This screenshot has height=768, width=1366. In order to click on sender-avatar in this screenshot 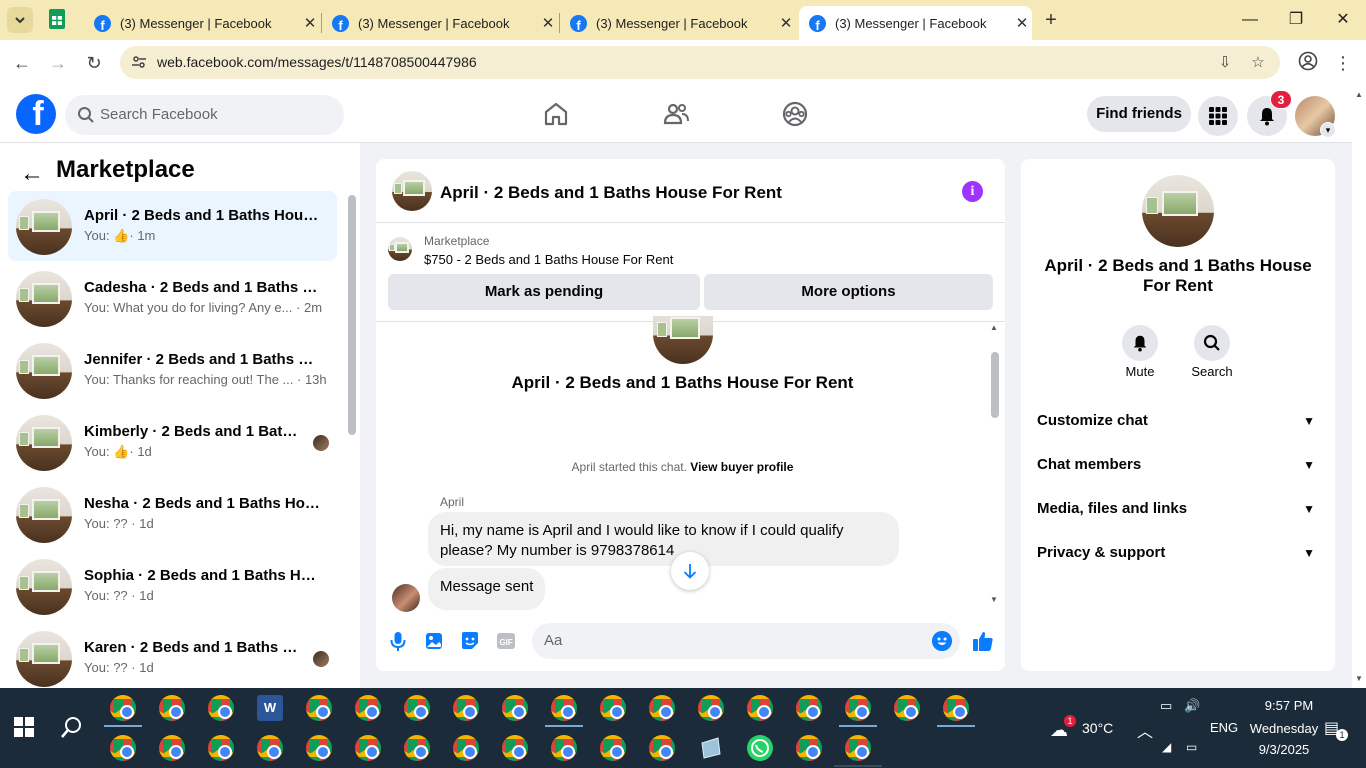, I will do `click(406, 598)`.